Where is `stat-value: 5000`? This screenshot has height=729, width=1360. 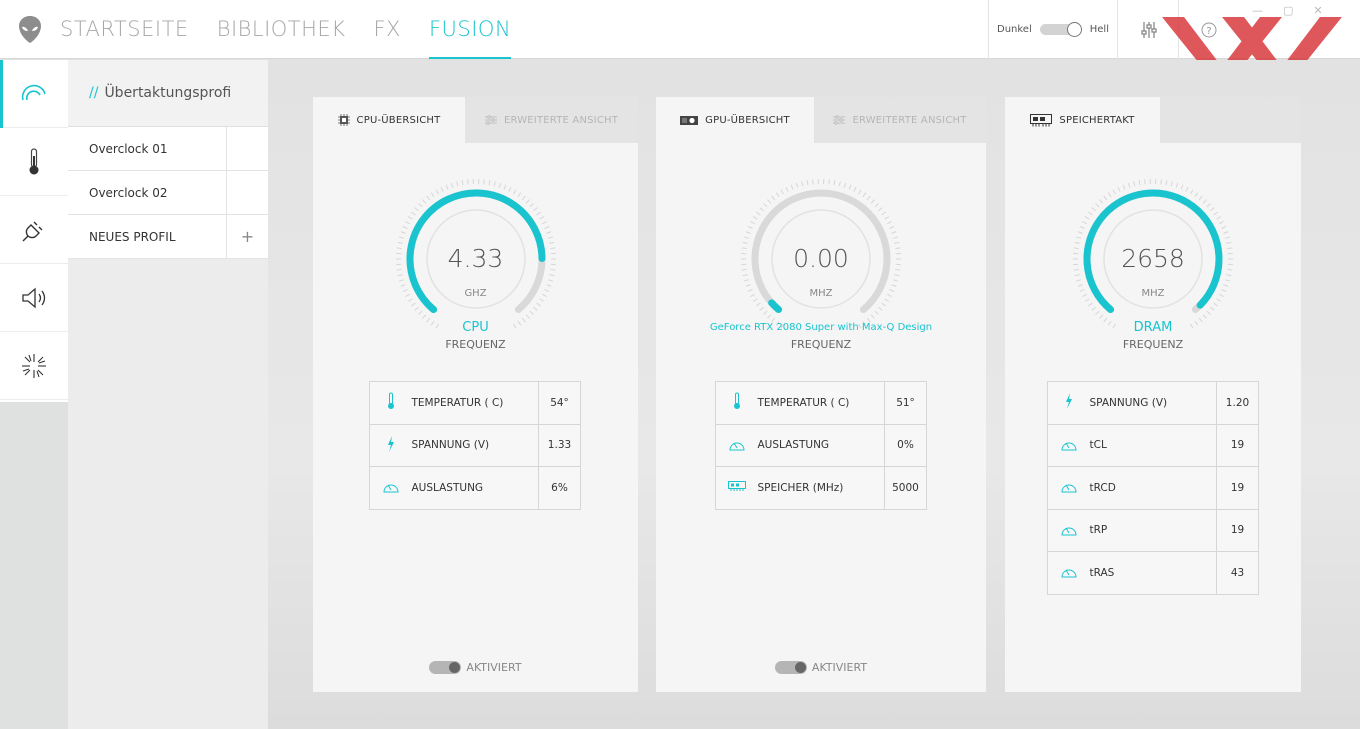 stat-value: 5000 is located at coordinates (905, 488).